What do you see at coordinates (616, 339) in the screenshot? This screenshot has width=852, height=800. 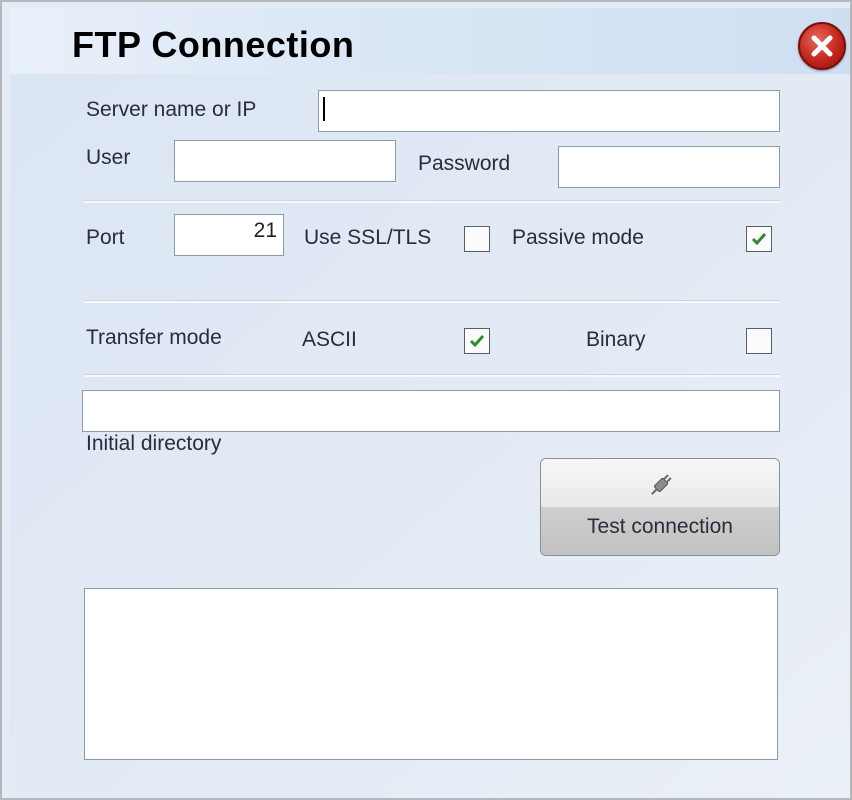 I see `binary-label: Binary` at bounding box center [616, 339].